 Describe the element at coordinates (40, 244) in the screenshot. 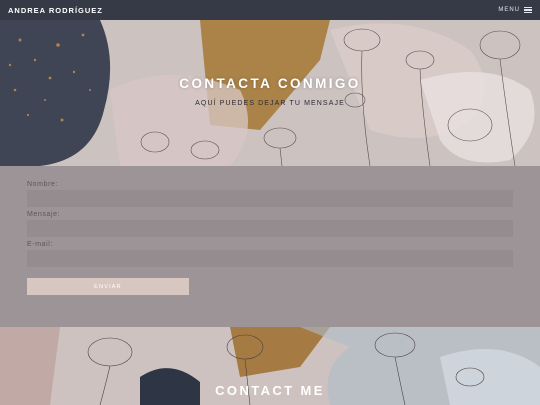

I see `email-label: E-mail:` at that location.